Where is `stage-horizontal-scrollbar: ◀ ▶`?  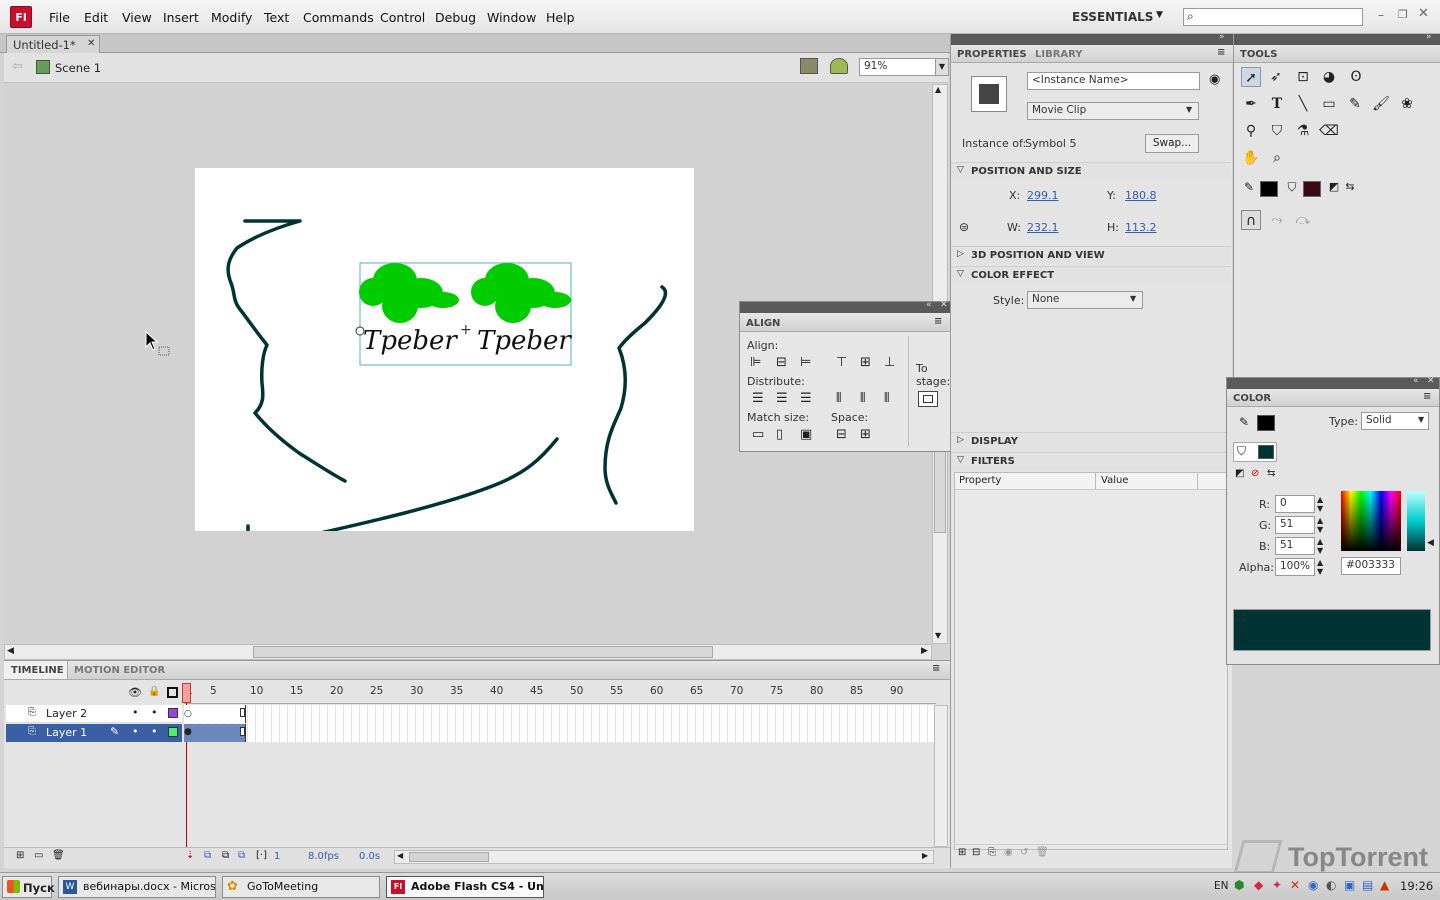 stage-horizontal-scrollbar: ◀ ▶ is located at coordinates (468, 652).